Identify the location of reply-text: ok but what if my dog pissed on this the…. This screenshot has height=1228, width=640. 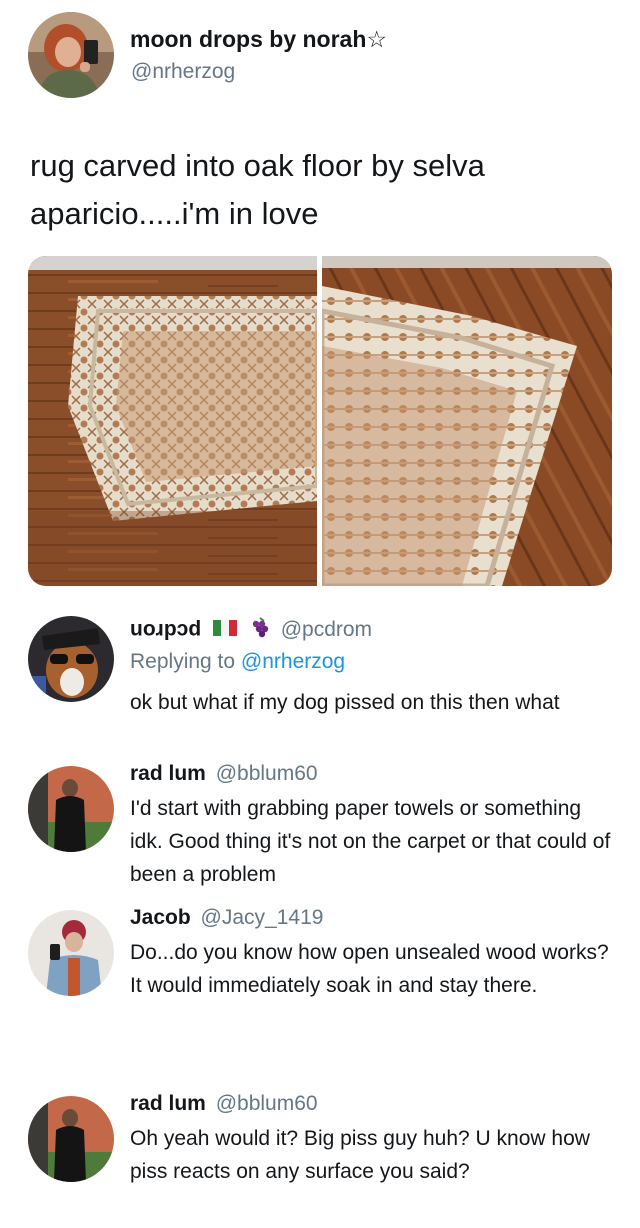
(374, 702).